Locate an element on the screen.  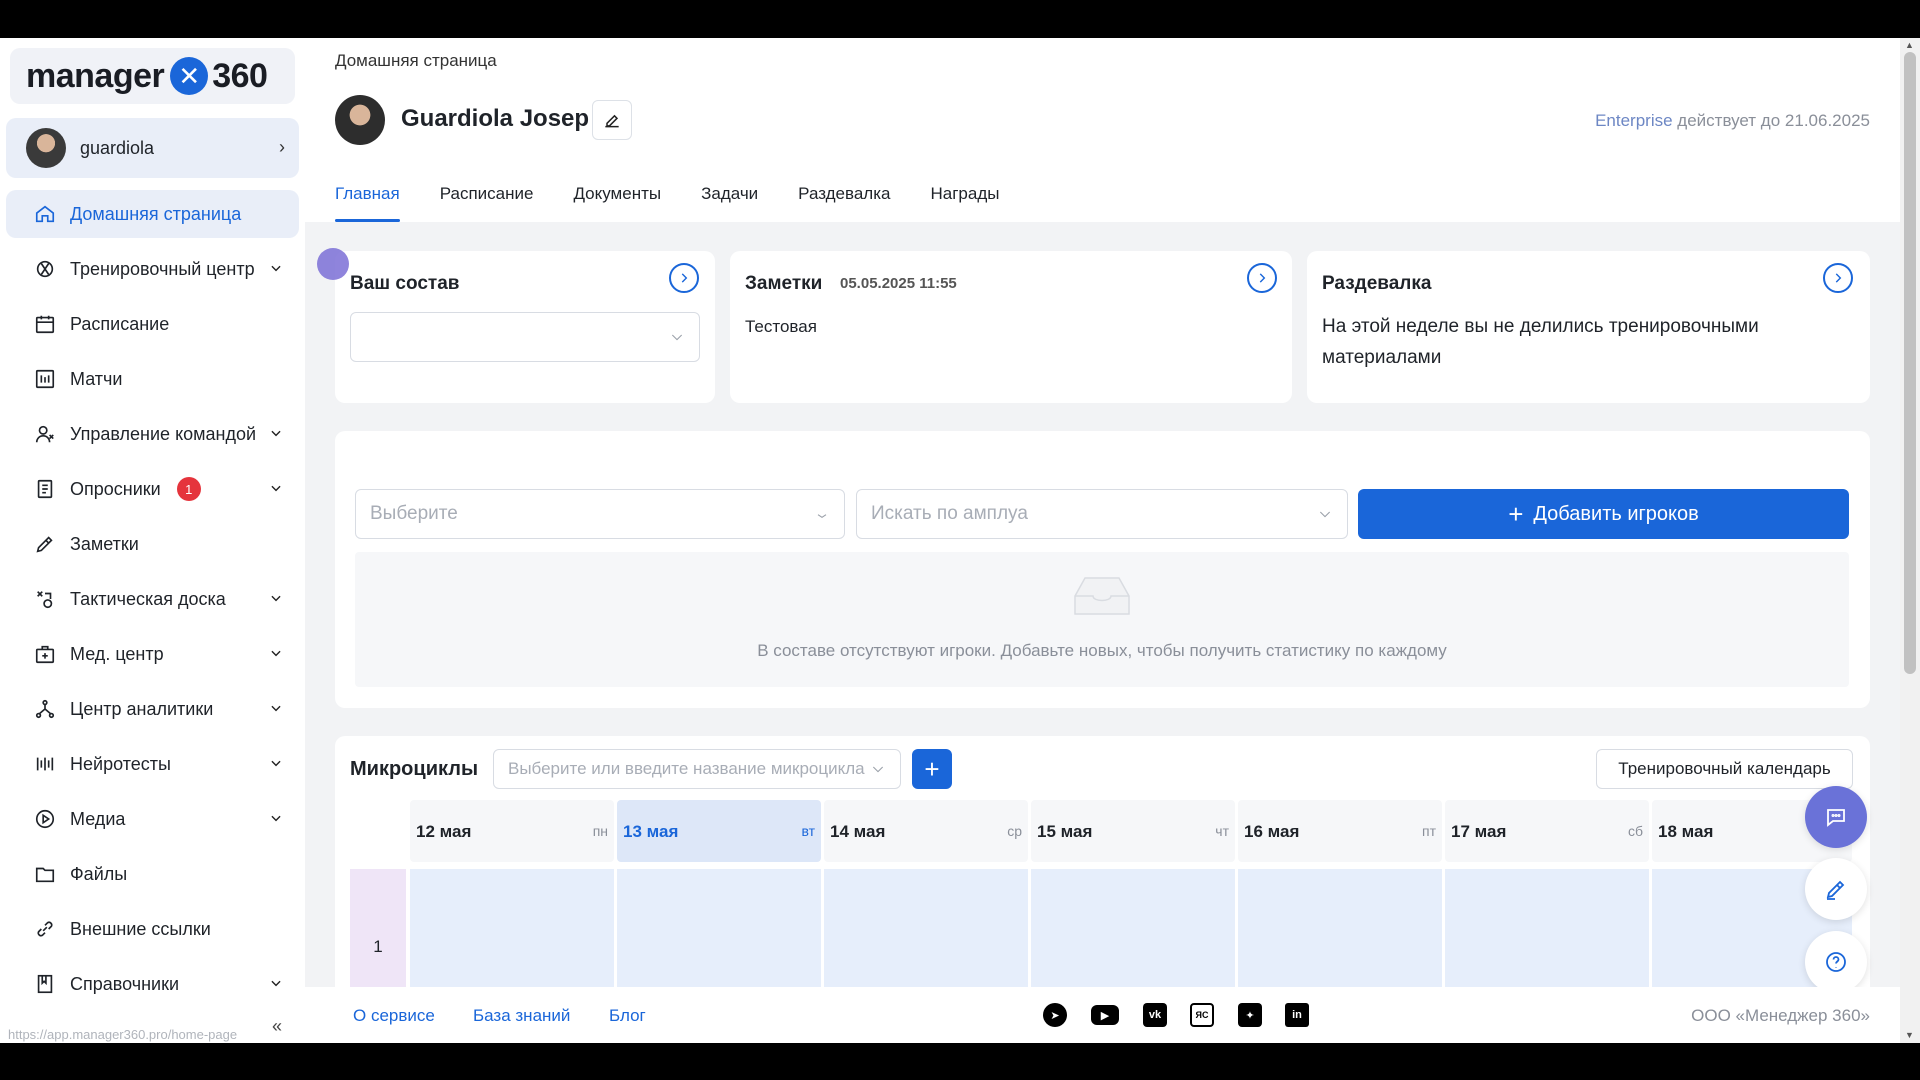
neuro-icon is located at coordinates (45, 764).